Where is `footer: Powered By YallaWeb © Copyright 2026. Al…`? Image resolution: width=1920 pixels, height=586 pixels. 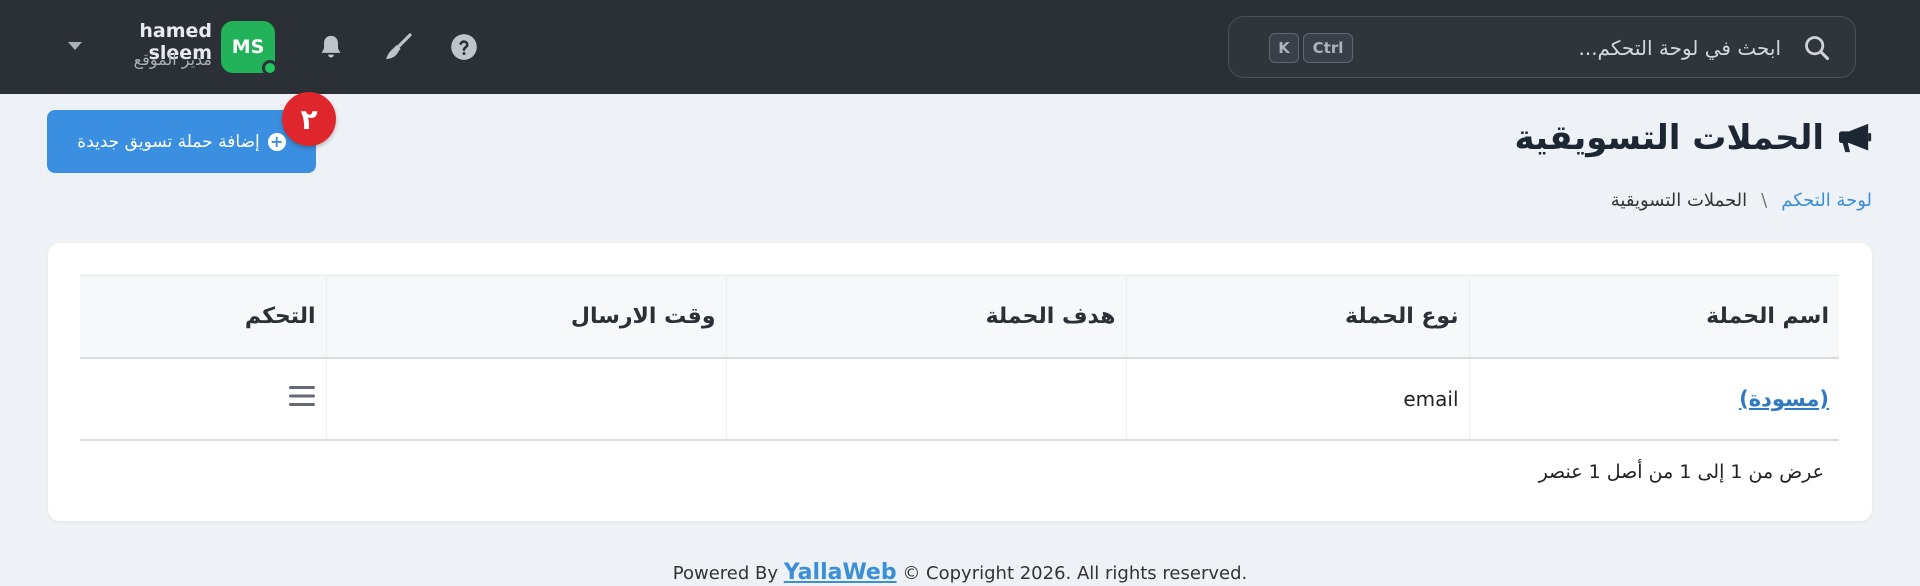
footer: Powered By YallaWeb © Copyright 2026. Al… is located at coordinates (960, 572).